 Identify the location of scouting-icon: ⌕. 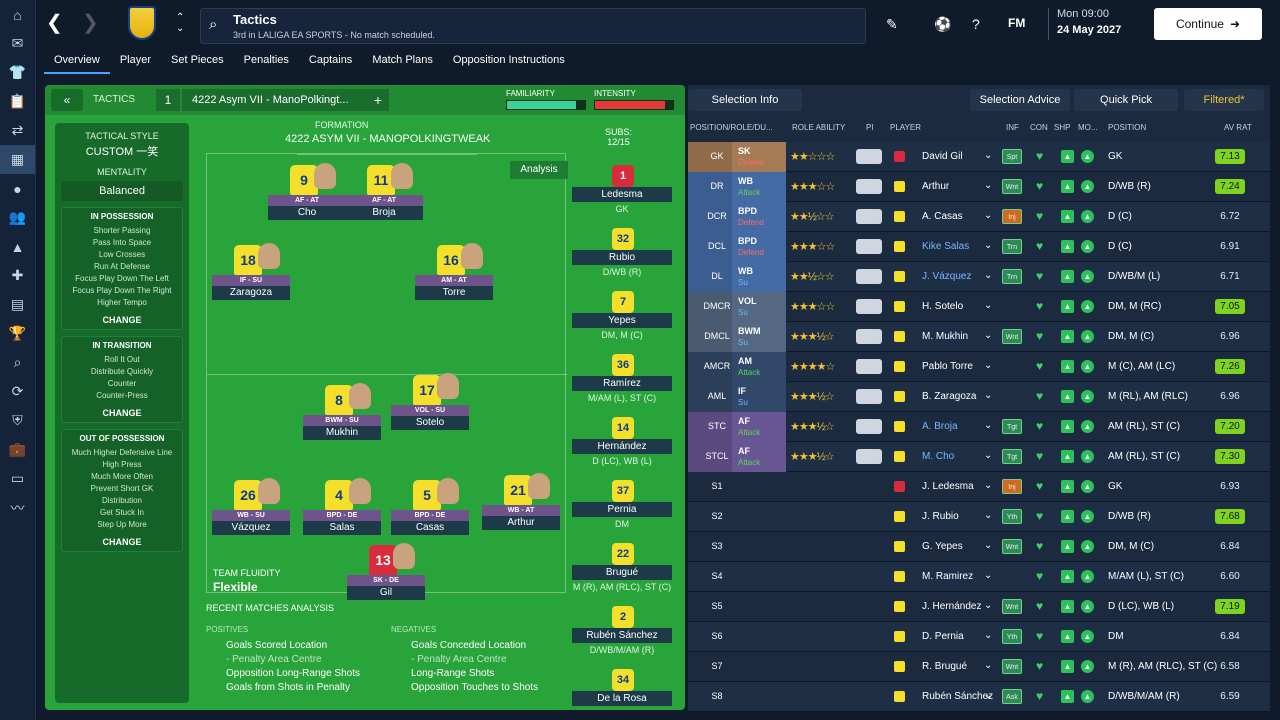
(17, 362).